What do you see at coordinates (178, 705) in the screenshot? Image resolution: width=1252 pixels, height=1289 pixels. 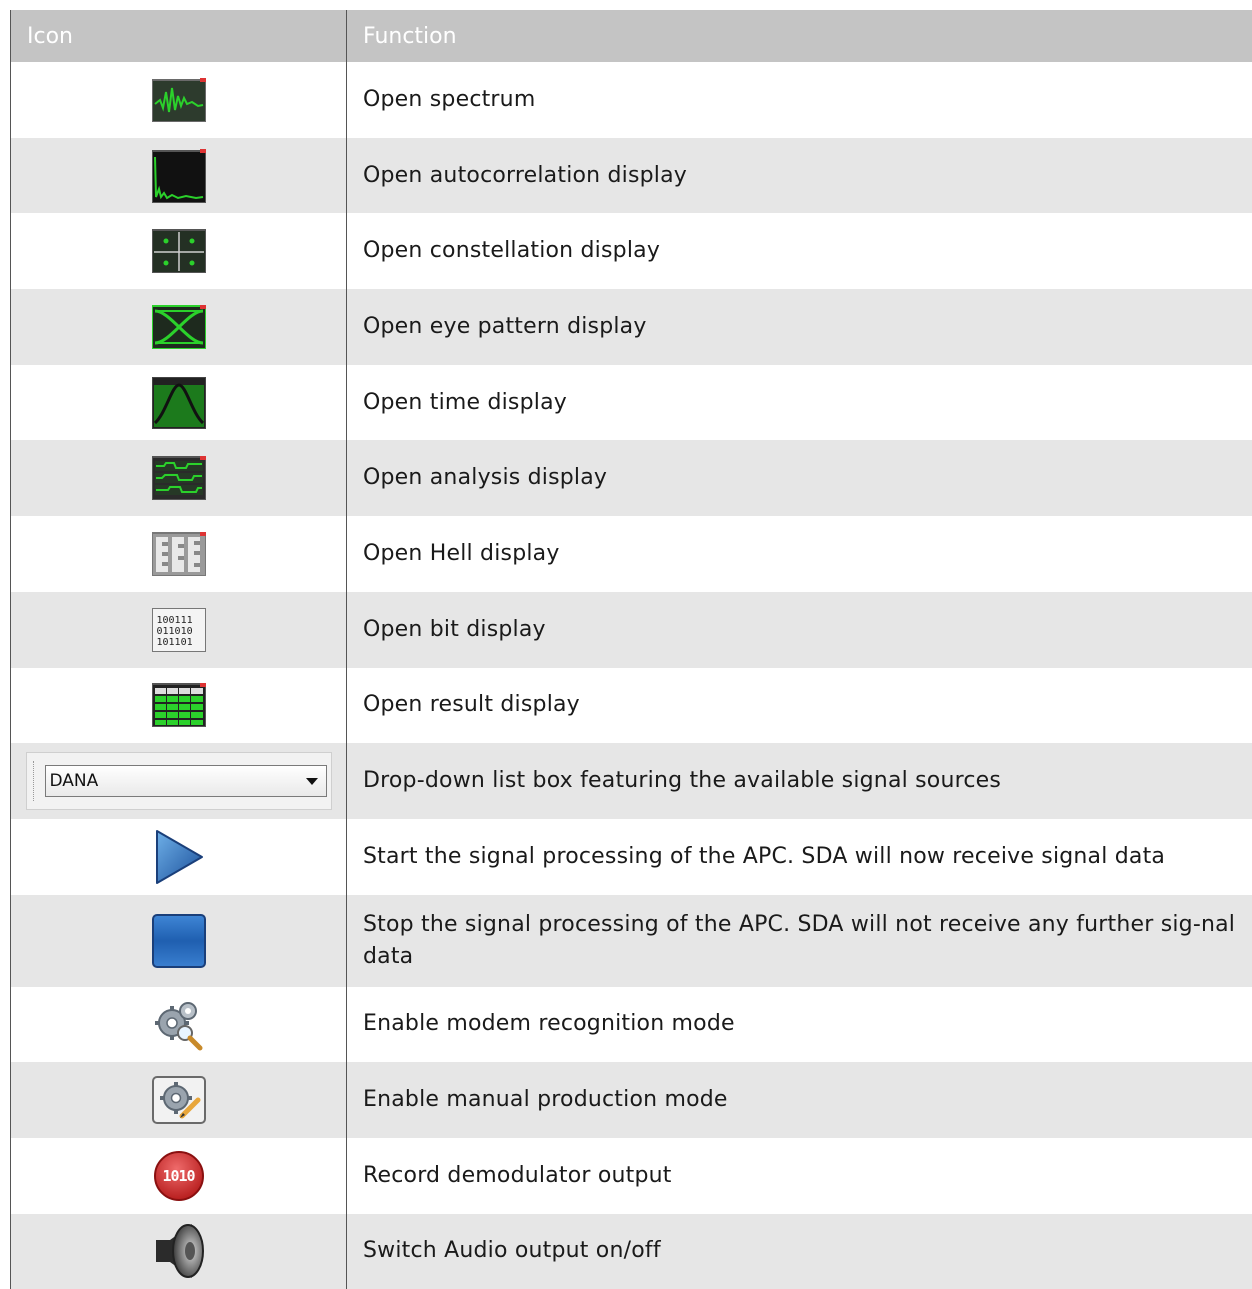 I see `result-display-icon` at bounding box center [178, 705].